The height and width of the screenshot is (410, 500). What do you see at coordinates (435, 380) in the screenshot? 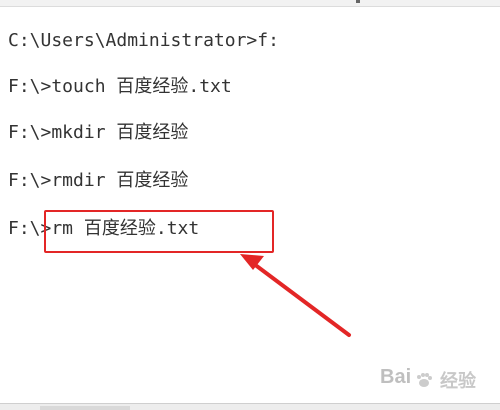
I see `baidu-watermark: Bai 经验` at bounding box center [435, 380].